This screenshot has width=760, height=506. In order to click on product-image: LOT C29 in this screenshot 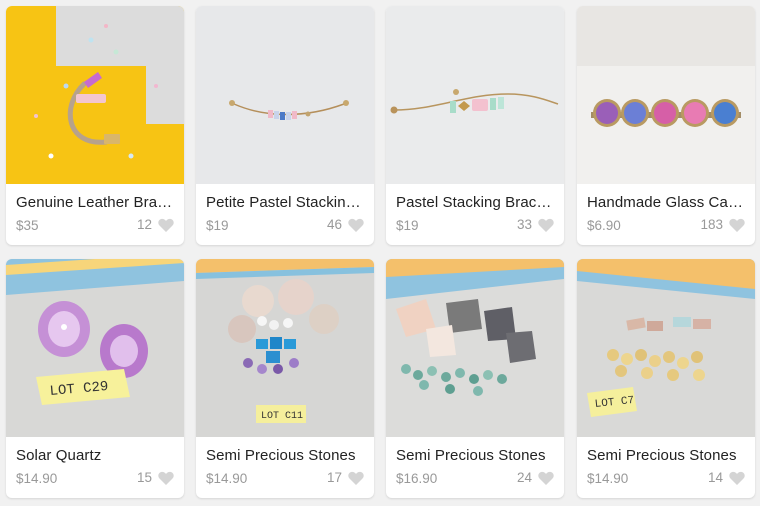, I will do `click(95, 348)`.